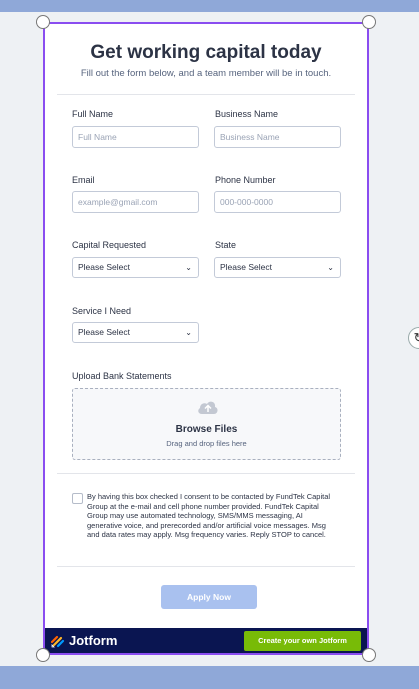  What do you see at coordinates (135, 332) in the screenshot?
I see `service-select: Please Select ⌄` at bounding box center [135, 332].